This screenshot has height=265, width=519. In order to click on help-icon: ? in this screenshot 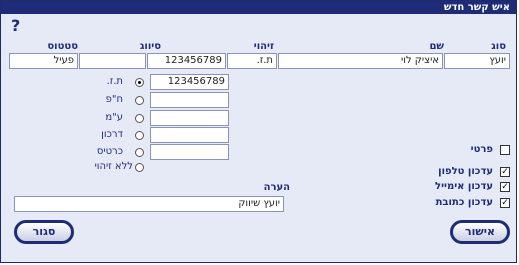, I will do `click(15, 26)`.